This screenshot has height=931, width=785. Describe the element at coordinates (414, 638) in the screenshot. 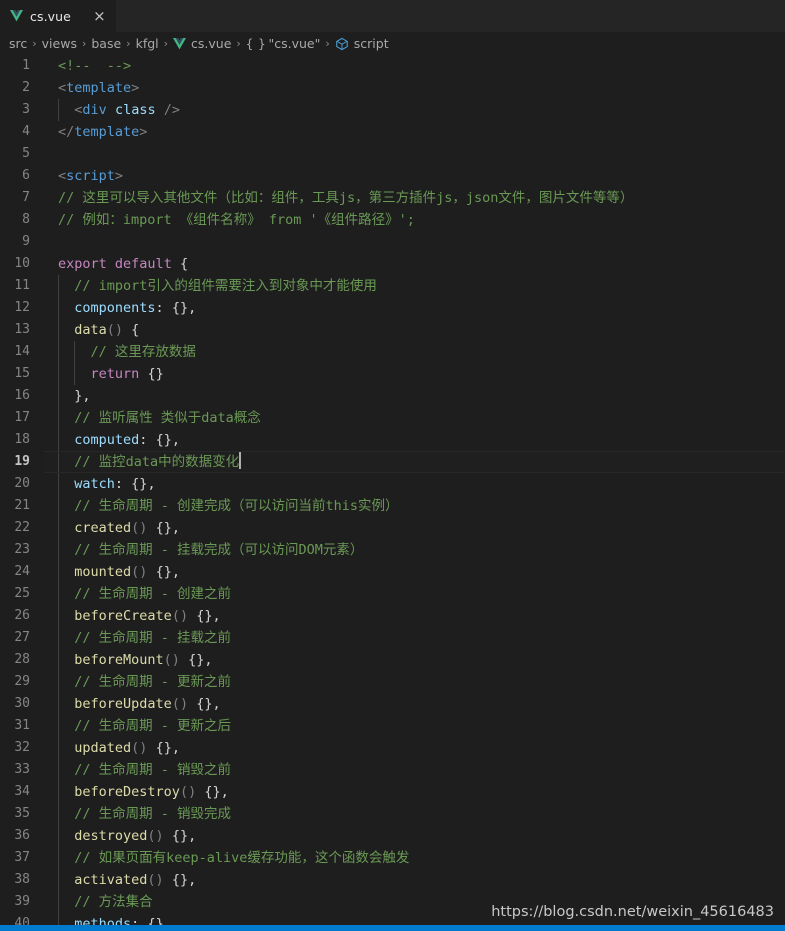

I see `code-line-content: // 生命周期 - 挂载之前` at that location.